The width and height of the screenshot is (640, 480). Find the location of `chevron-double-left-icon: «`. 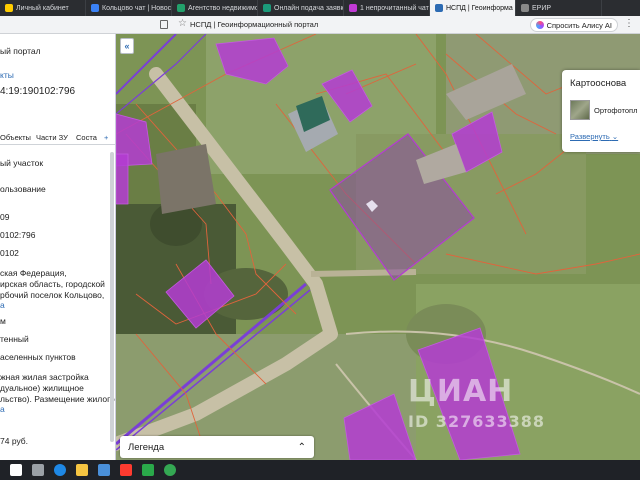

chevron-double-left-icon: « is located at coordinates (127, 46).